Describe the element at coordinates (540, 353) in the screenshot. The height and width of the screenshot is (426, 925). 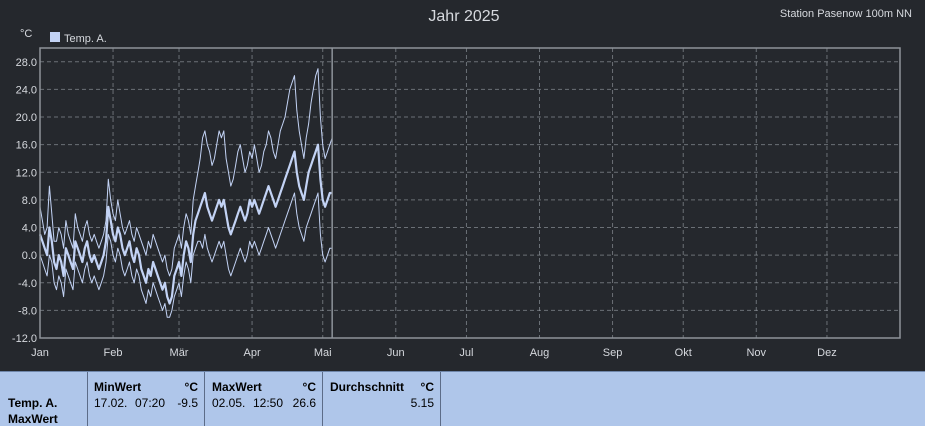
I see `x-tick-label: Aug` at that location.